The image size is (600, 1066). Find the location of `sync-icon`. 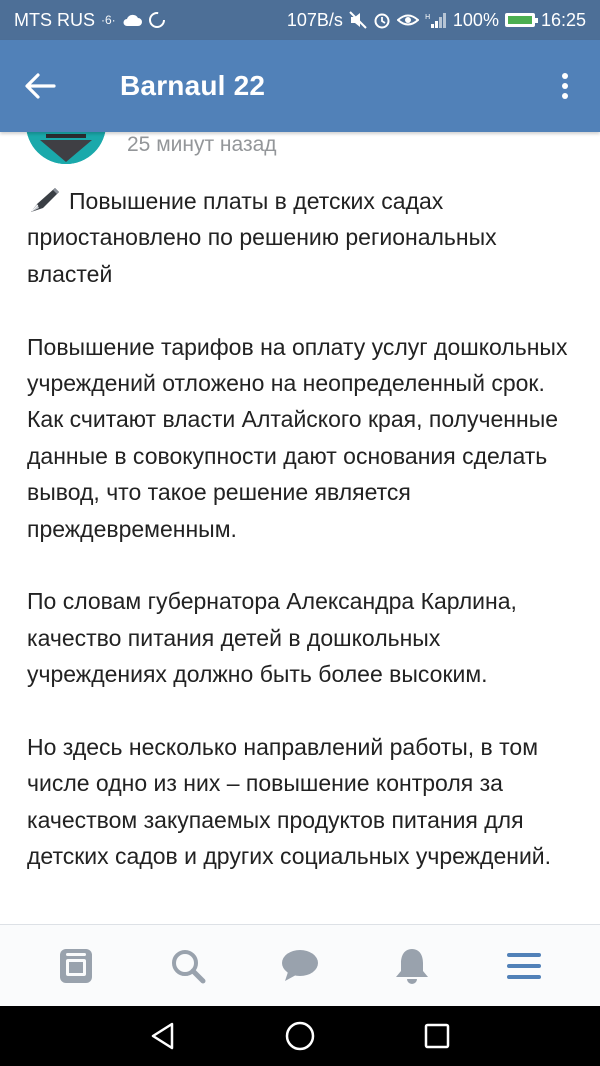

sync-icon is located at coordinates (156, 20).